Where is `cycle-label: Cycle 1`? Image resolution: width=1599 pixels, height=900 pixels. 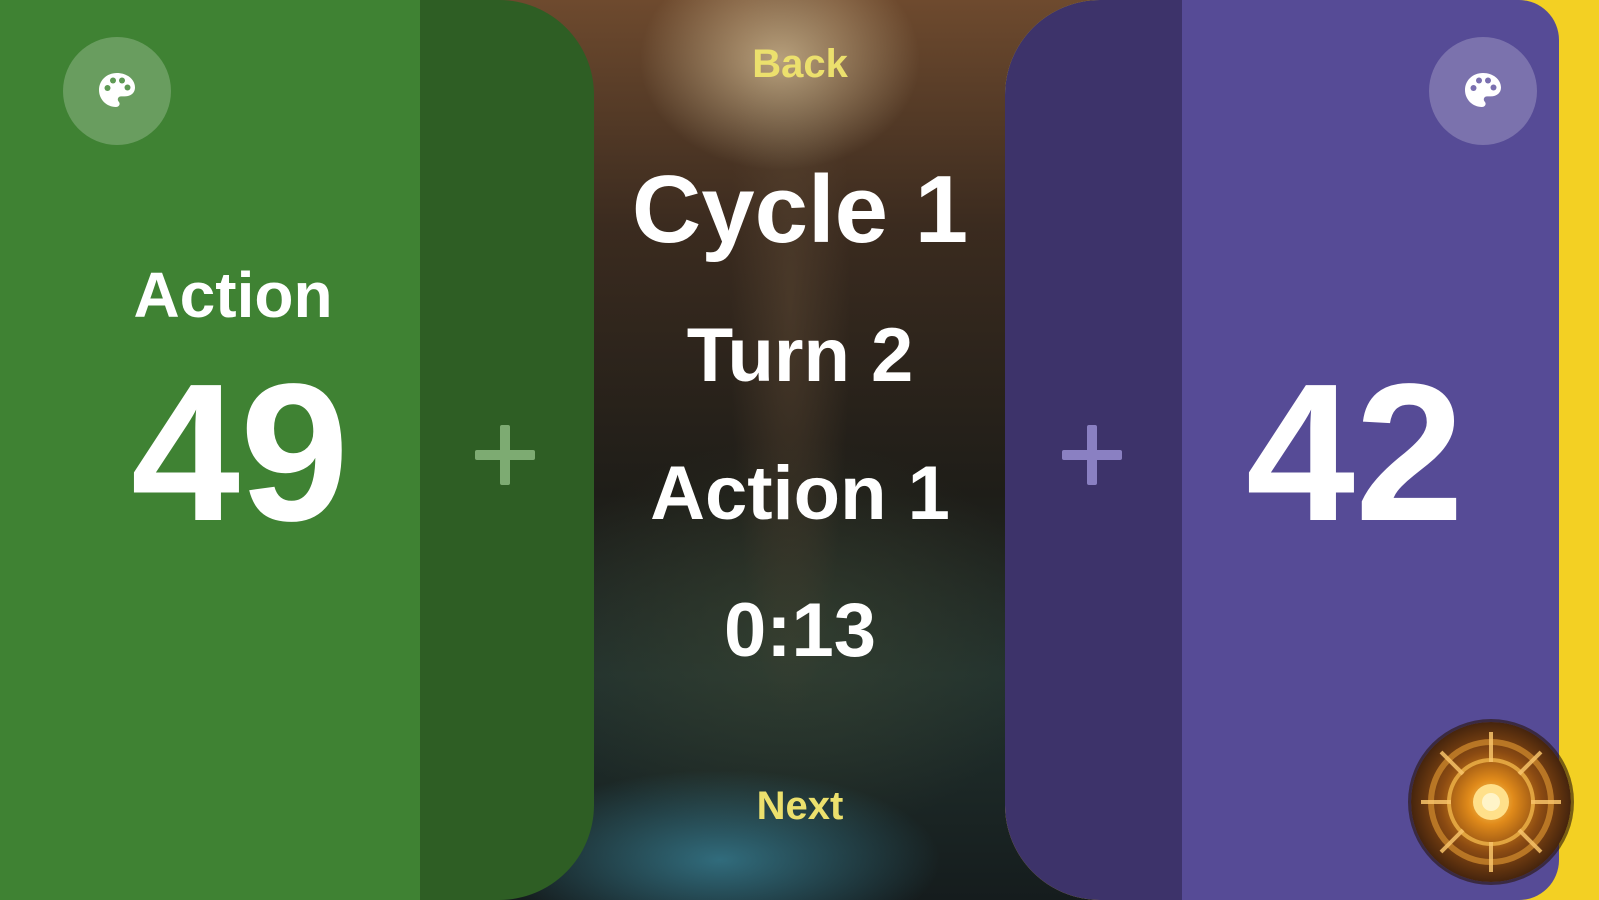
cycle-label: Cycle 1 is located at coordinates (800, 209).